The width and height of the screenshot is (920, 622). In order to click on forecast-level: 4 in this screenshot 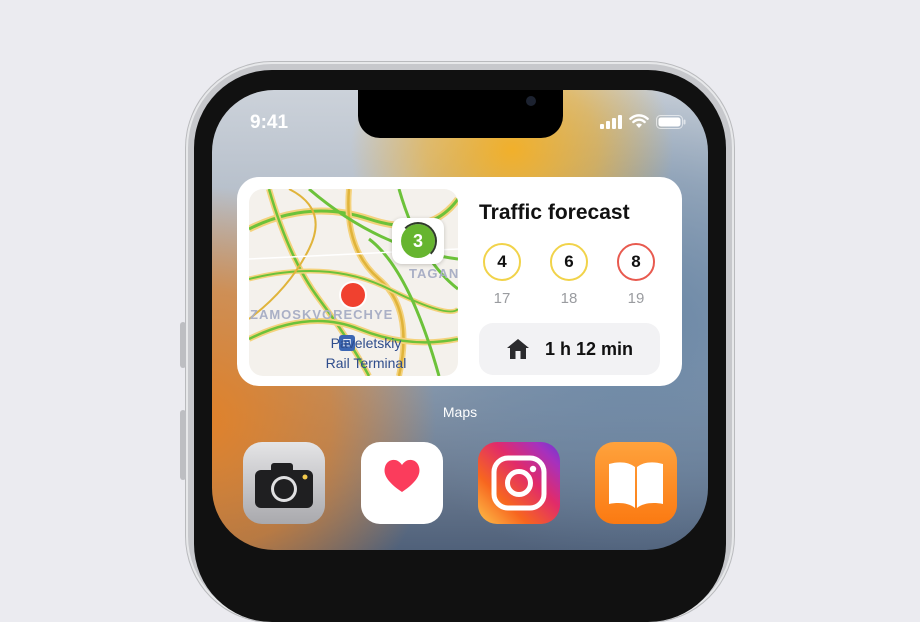, I will do `click(502, 262)`.